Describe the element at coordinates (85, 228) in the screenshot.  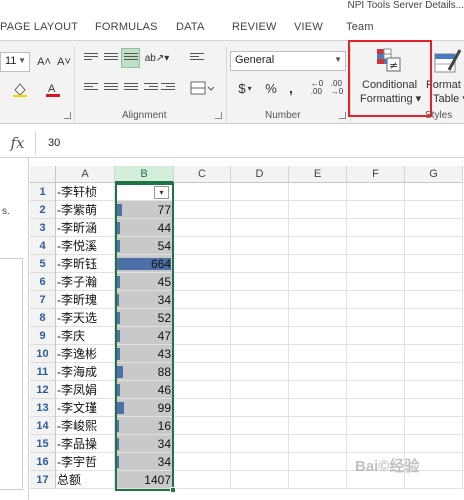
I see `cell-a: -李昕涵` at that location.